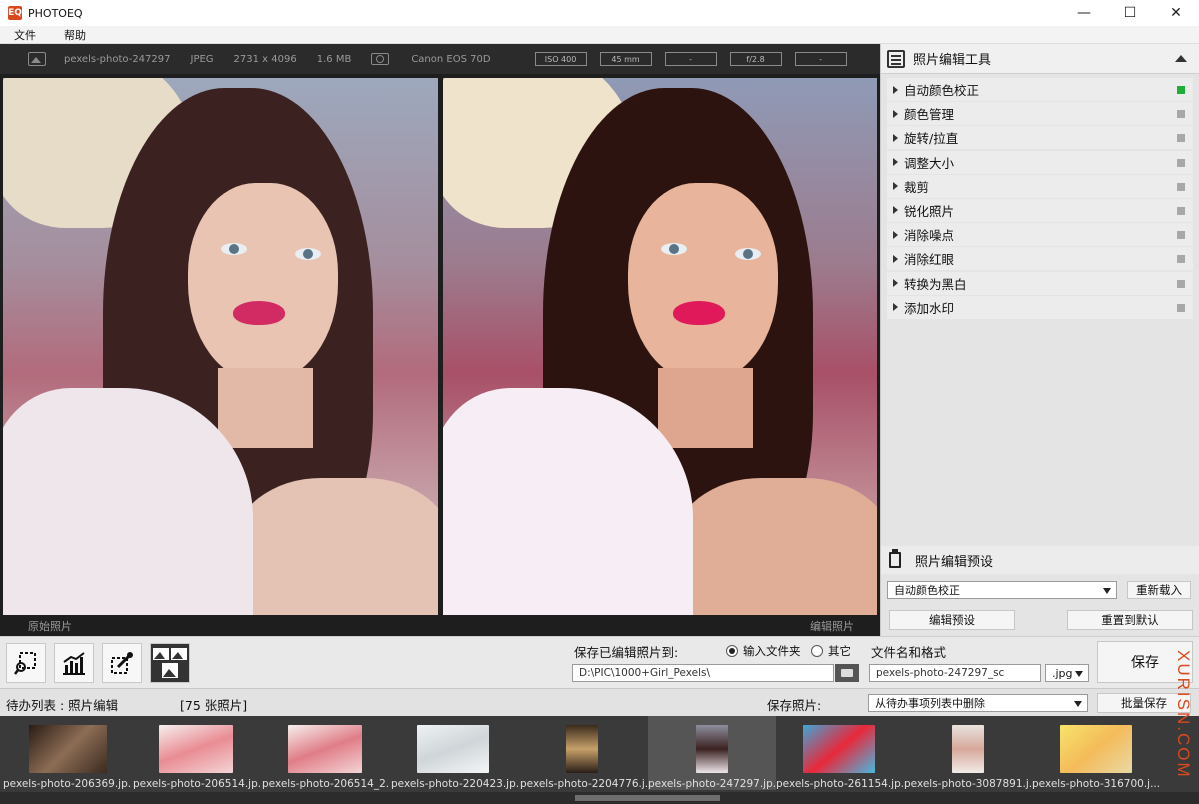 The height and width of the screenshot is (804, 1199). I want to click on tool-label: 自动颜色校正, so click(942, 90).